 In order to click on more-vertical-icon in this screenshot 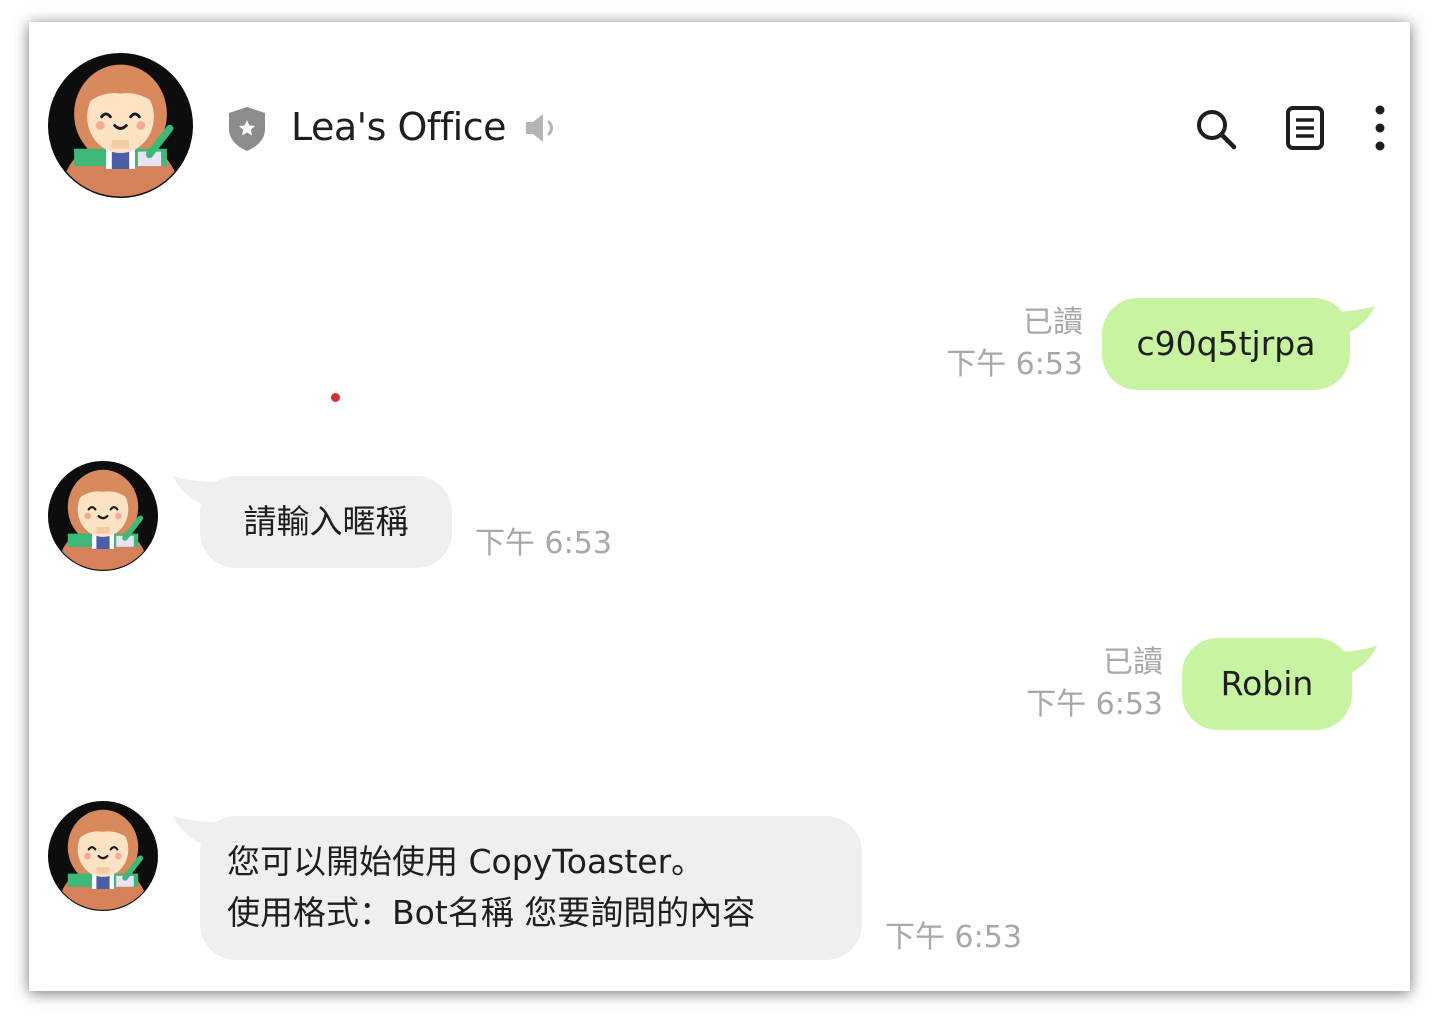, I will do `click(1380, 128)`.